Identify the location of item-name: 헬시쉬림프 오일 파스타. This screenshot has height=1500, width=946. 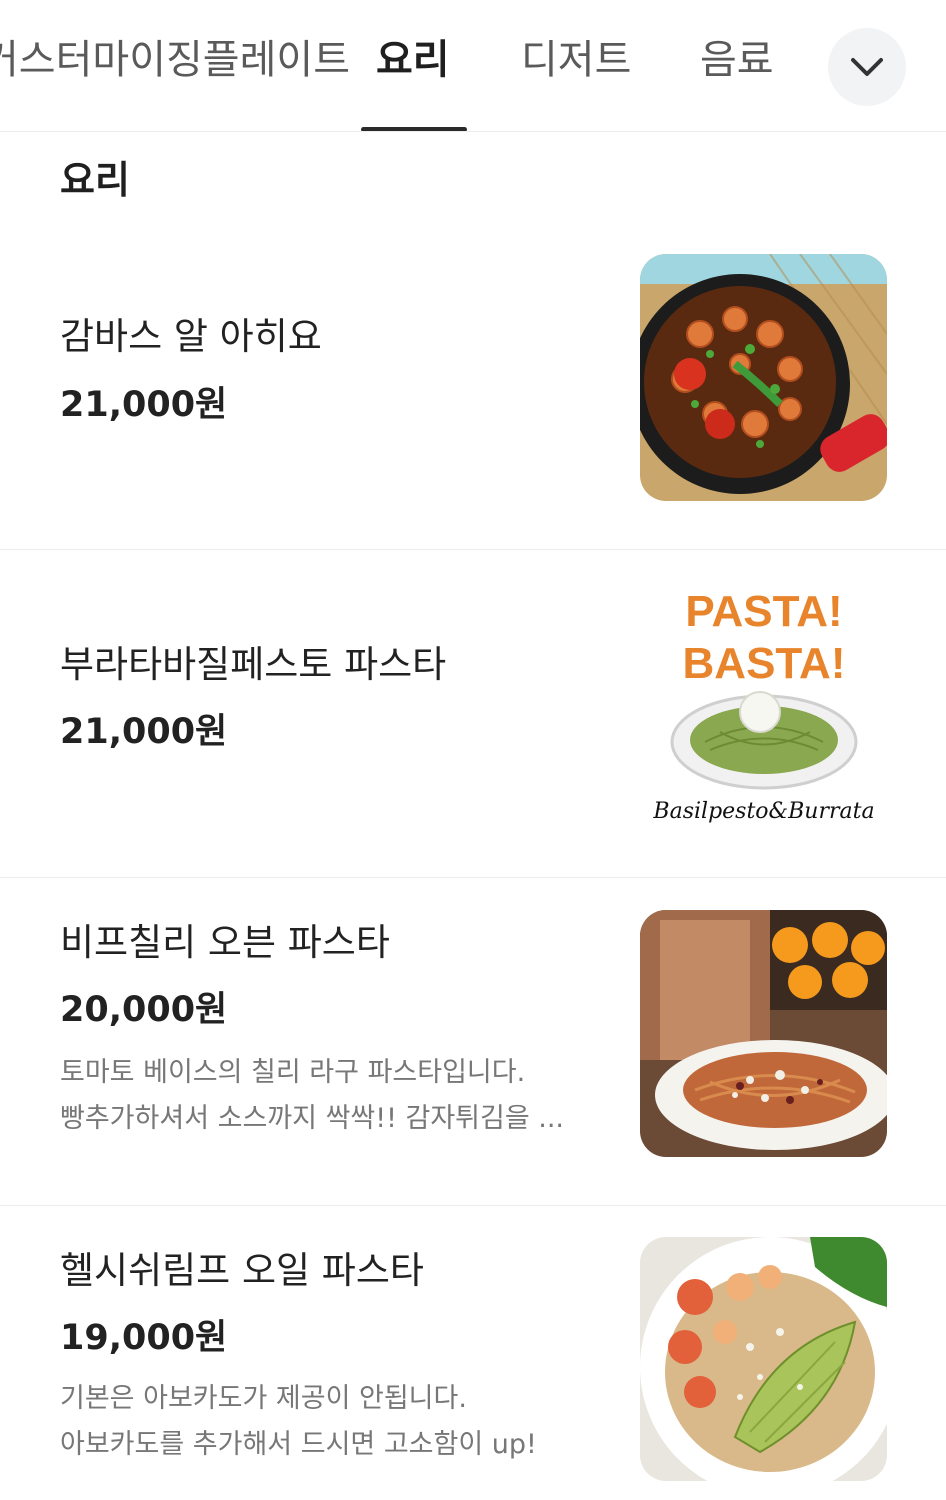
(242, 1270).